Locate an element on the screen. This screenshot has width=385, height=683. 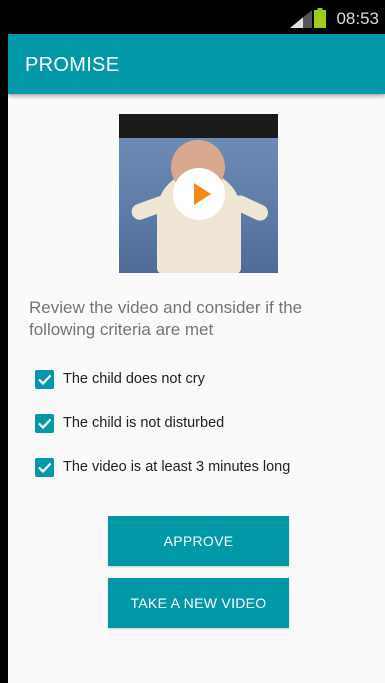
signal-icon is located at coordinates (301, 19).